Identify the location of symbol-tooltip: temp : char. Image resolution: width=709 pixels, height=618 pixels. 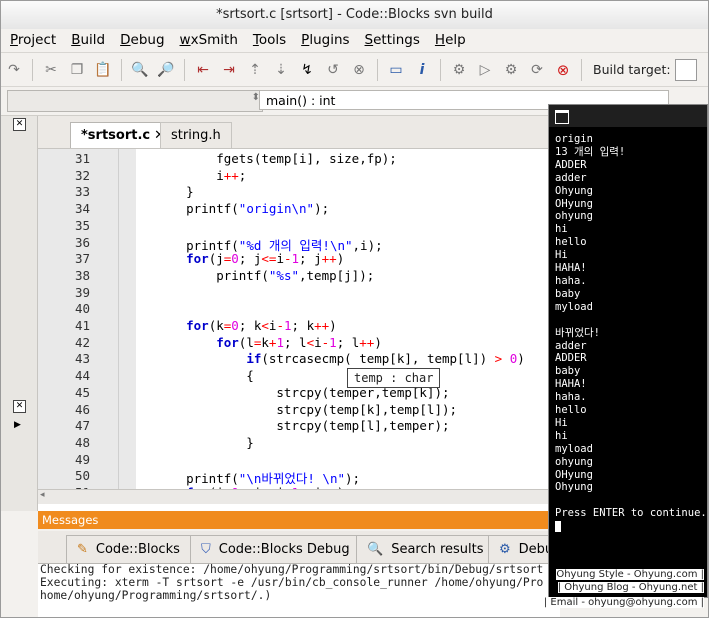
(394, 378).